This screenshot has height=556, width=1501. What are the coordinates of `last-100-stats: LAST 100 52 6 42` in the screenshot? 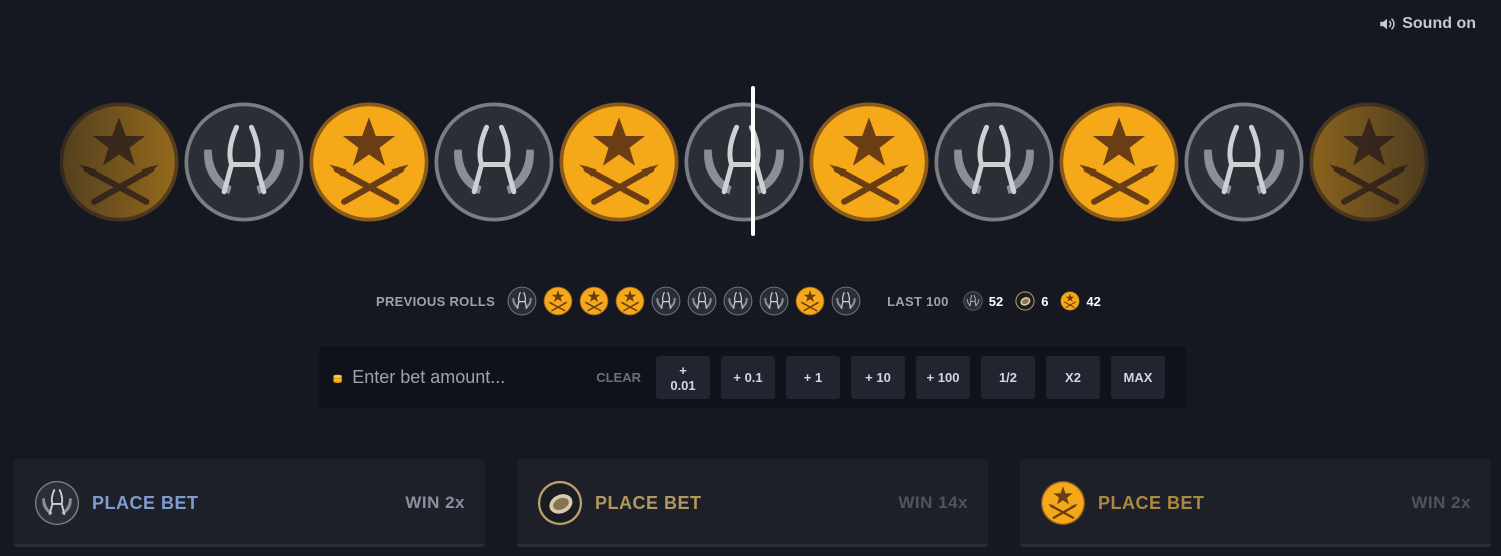 It's located at (1000, 301).